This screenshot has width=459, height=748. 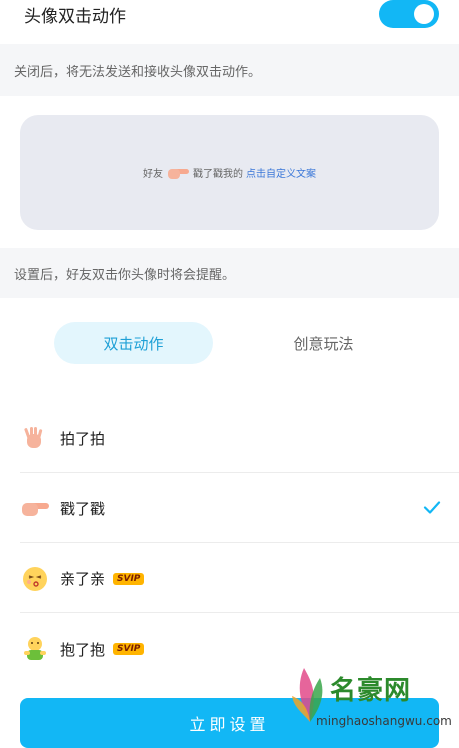 What do you see at coordinates (83, 439) in the screenshot?
I see `action-label: 拍了拍` at bounding box center [83, 439].